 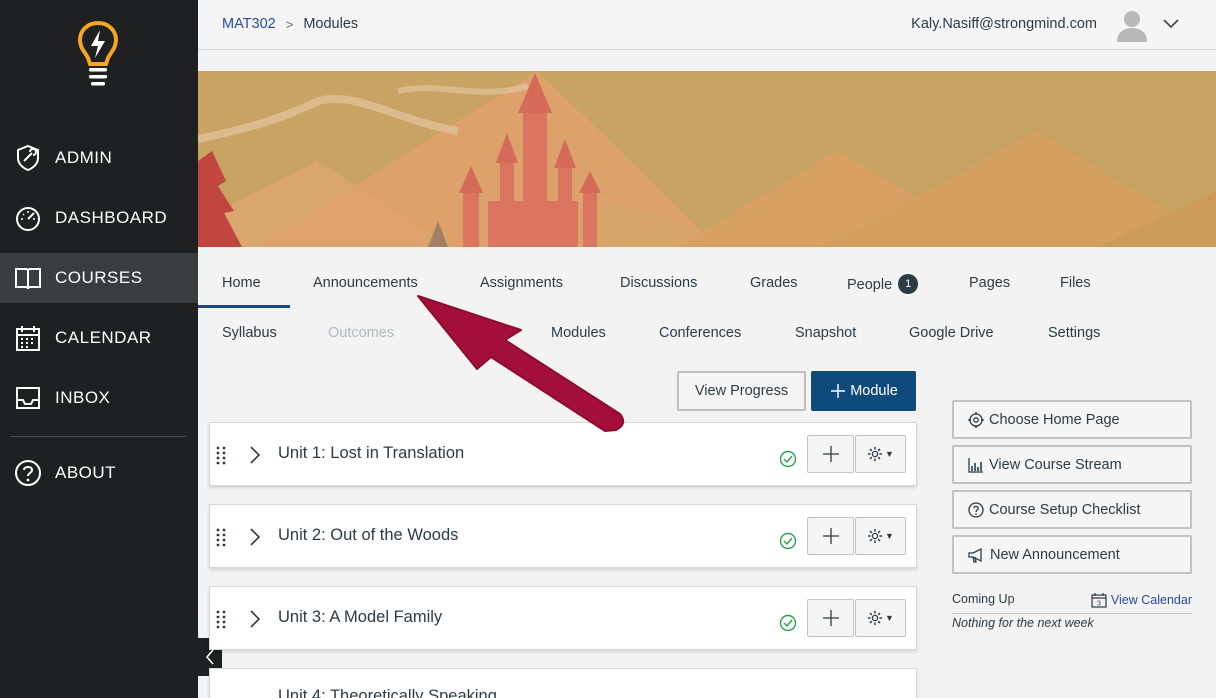 What do you see at coordinates (99, 218) in the screenshot?
I see `nav-item-dashboard: DASHBOARD` at bounding box center [99, 218].